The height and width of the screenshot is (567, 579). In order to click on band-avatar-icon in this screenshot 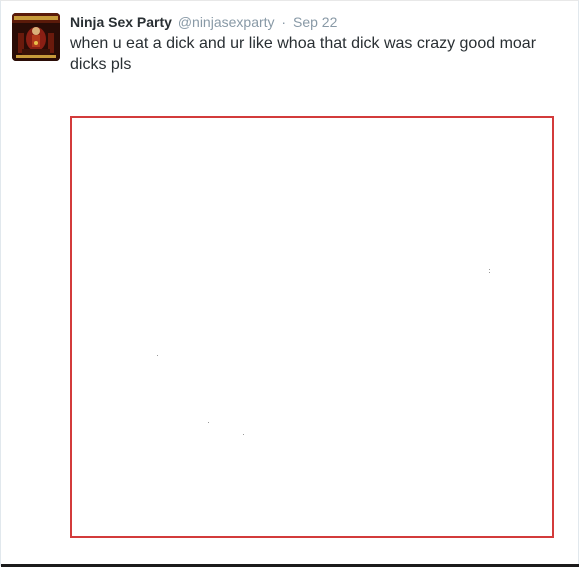, I will do `click(36, 37)`.